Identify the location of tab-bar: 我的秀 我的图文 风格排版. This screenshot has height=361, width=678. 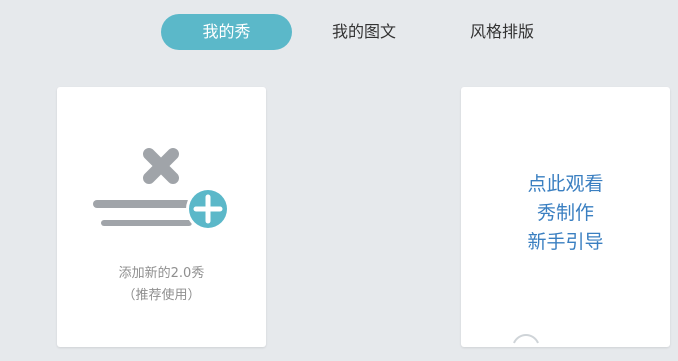
(339, 32).